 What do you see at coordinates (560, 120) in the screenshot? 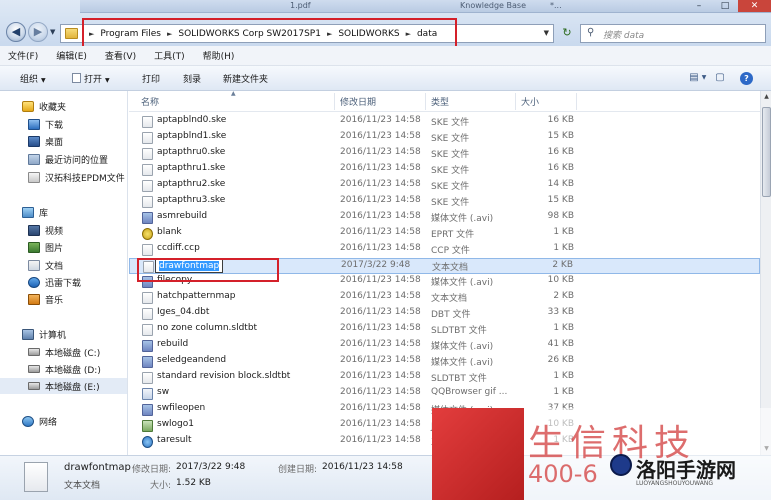
I see `file-size: 16 KB` at bounding box center [560, 120].